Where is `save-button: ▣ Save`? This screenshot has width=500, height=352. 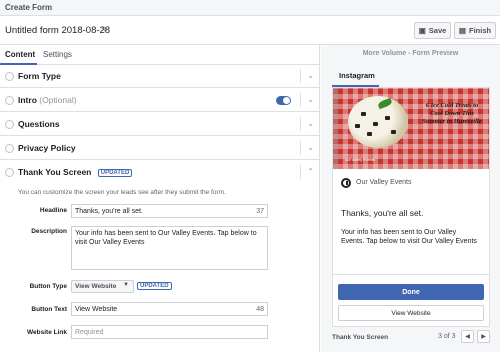
save-button: ▣ Save is located at coordinates (432, 30).